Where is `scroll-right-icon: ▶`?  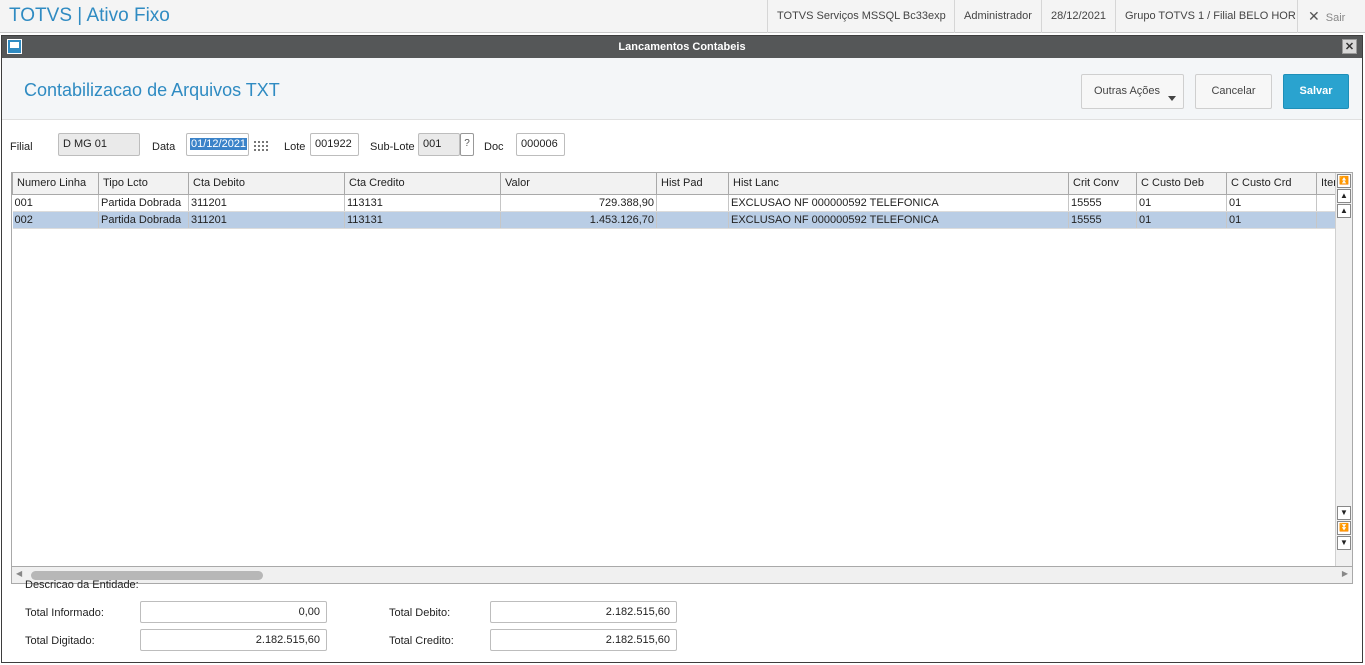 scroll-right-icon: ▶ is located at coordinates (1345, 573).